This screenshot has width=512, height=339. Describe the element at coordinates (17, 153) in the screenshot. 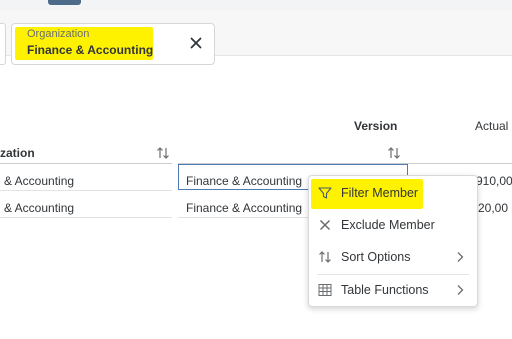

I see `column-header-organization: zation` at that location.